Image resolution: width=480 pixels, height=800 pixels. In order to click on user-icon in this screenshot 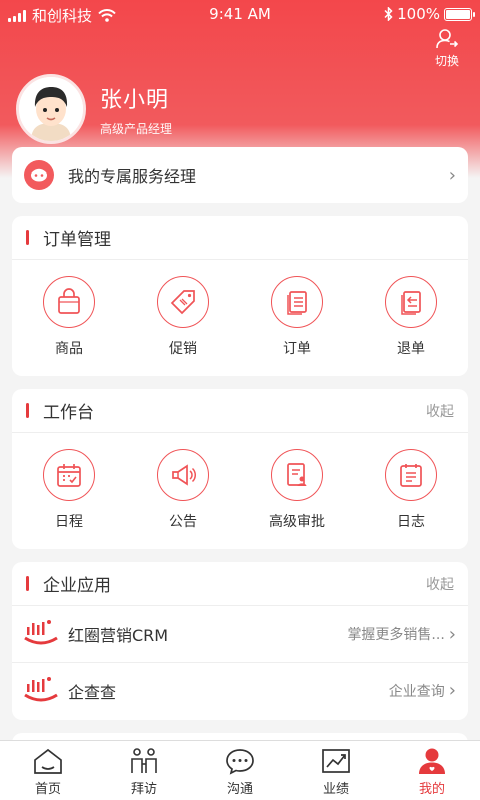, I will do `click(432, 761)`.